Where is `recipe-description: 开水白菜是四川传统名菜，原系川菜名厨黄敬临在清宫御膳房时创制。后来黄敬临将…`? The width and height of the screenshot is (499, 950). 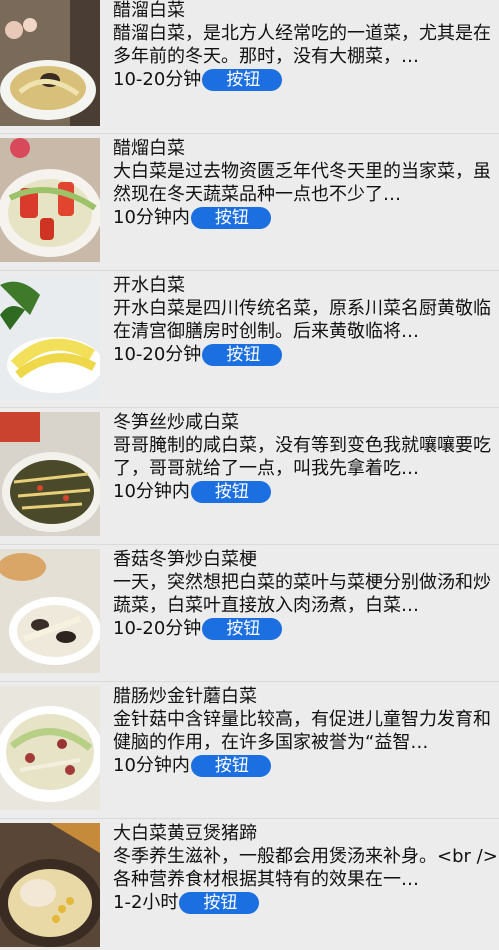 recipe-description: 开水白菜是四川传统名菜，原系川菜名厨黄敬临在清宫御膳房时创制。后来黄敬临将… is located at coordinates (302, 320).